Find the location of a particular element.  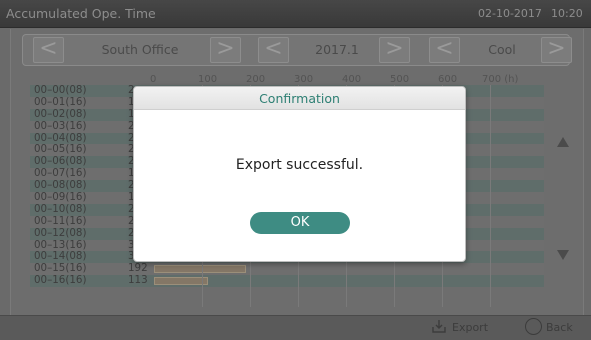

axis-tick-label: 400 is located at coordinates (352, 79).